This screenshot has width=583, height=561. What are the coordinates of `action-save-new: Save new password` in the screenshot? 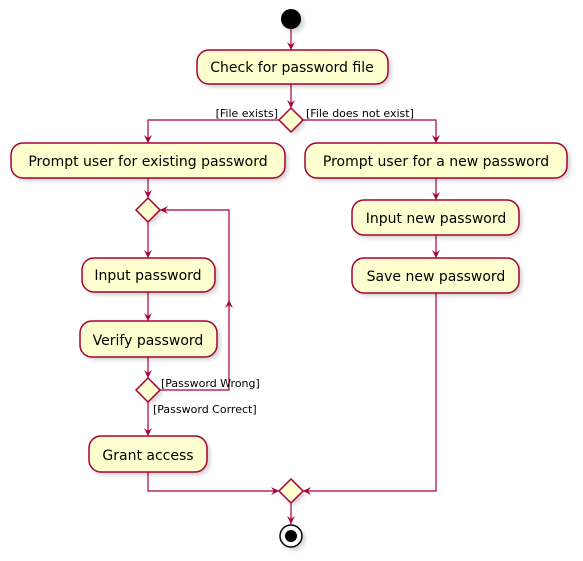 It's located at (436, 276).